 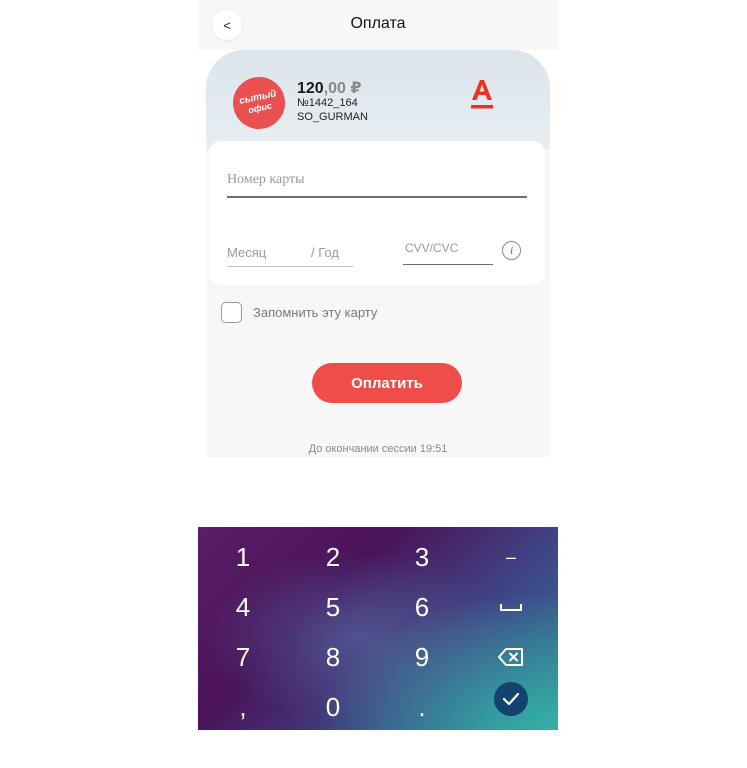 I want to click on amount-whole: 120, so click(x=310, y=88).